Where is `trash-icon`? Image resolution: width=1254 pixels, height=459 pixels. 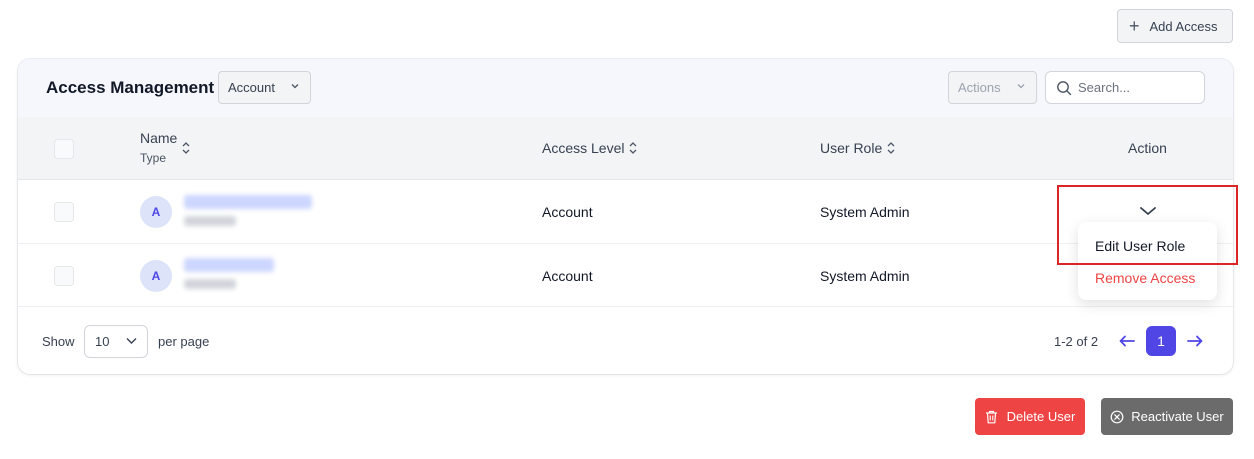 trash-icon is located at coordinates (991, 416).